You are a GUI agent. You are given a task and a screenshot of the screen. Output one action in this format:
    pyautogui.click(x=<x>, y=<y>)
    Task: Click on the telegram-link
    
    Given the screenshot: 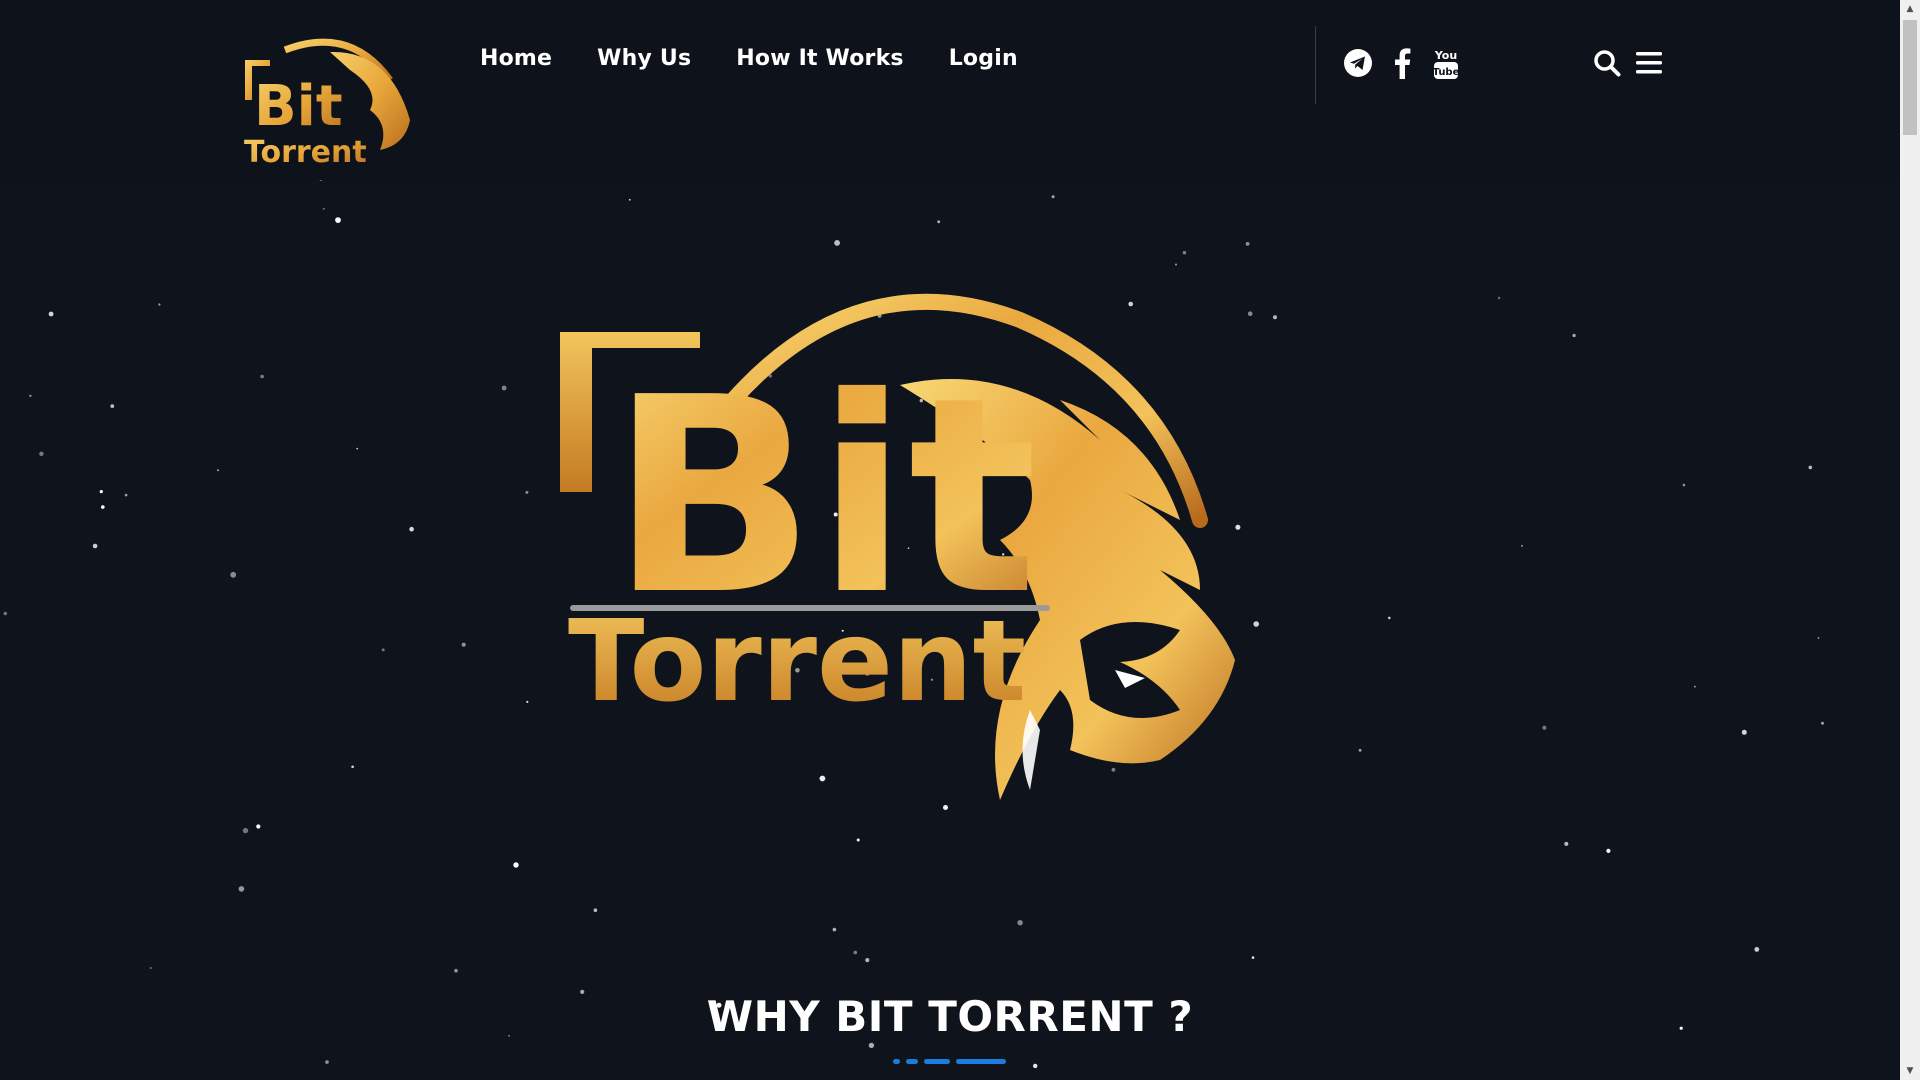 What is the action you would take?
    pyautogui.click(x=1358, y=63)
    